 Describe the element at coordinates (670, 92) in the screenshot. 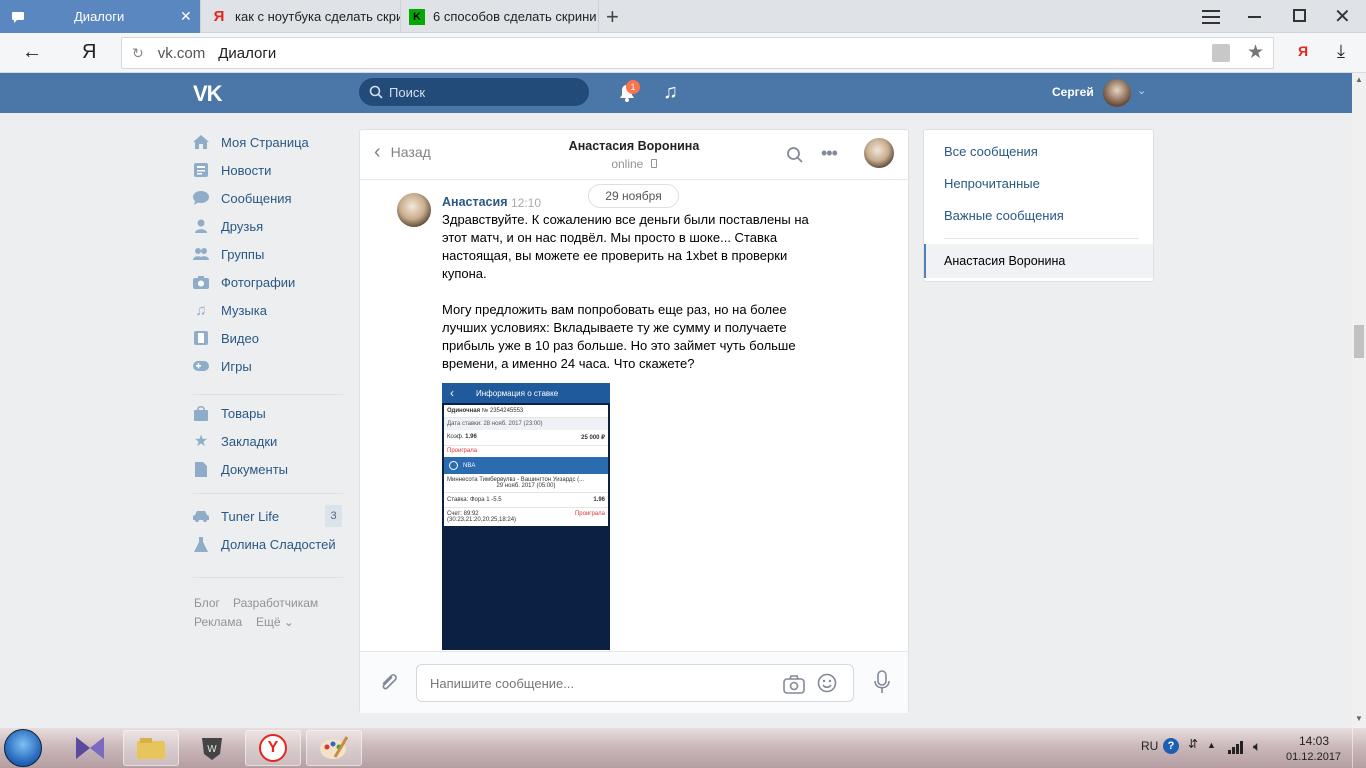

I see `music-icon: ♫` at that location.